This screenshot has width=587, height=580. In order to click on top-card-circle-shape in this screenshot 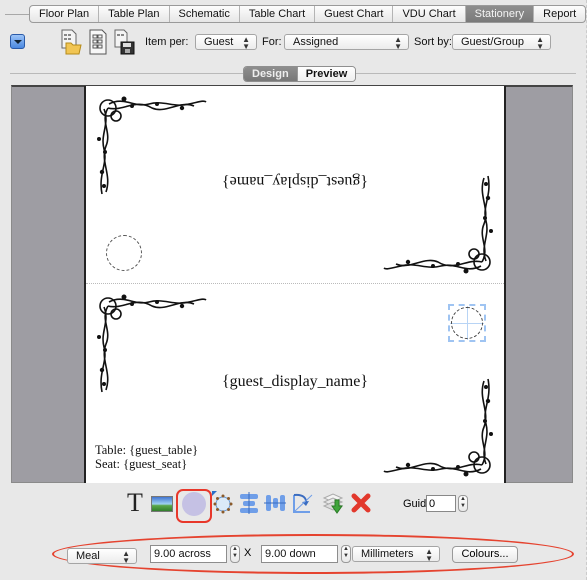, I will do `click(124, 253)`.